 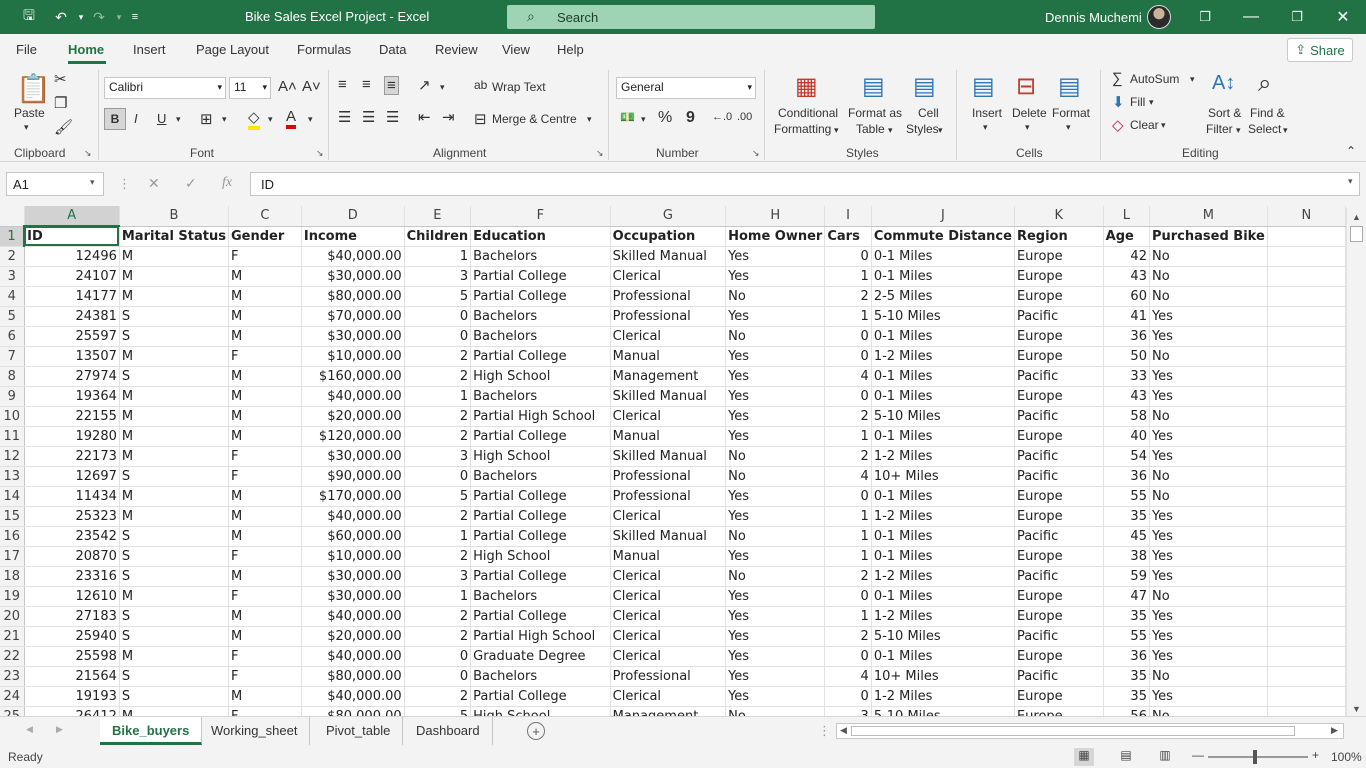 What do you see at coordinates (806, 86) in the screenshot?
I see `conditional-formatting-icon: ▦` at bounding box center [806, 86].